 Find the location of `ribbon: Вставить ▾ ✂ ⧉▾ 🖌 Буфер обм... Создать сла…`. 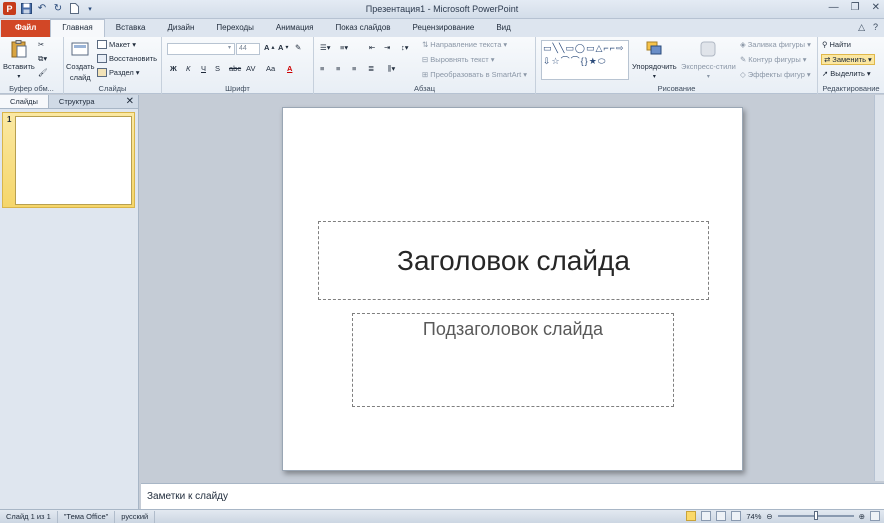

ribbon: Вставить ▾ ✂ ⧉▾ 🖌 Буфер обм... Создать сла… is located at coordinates (442, 65).